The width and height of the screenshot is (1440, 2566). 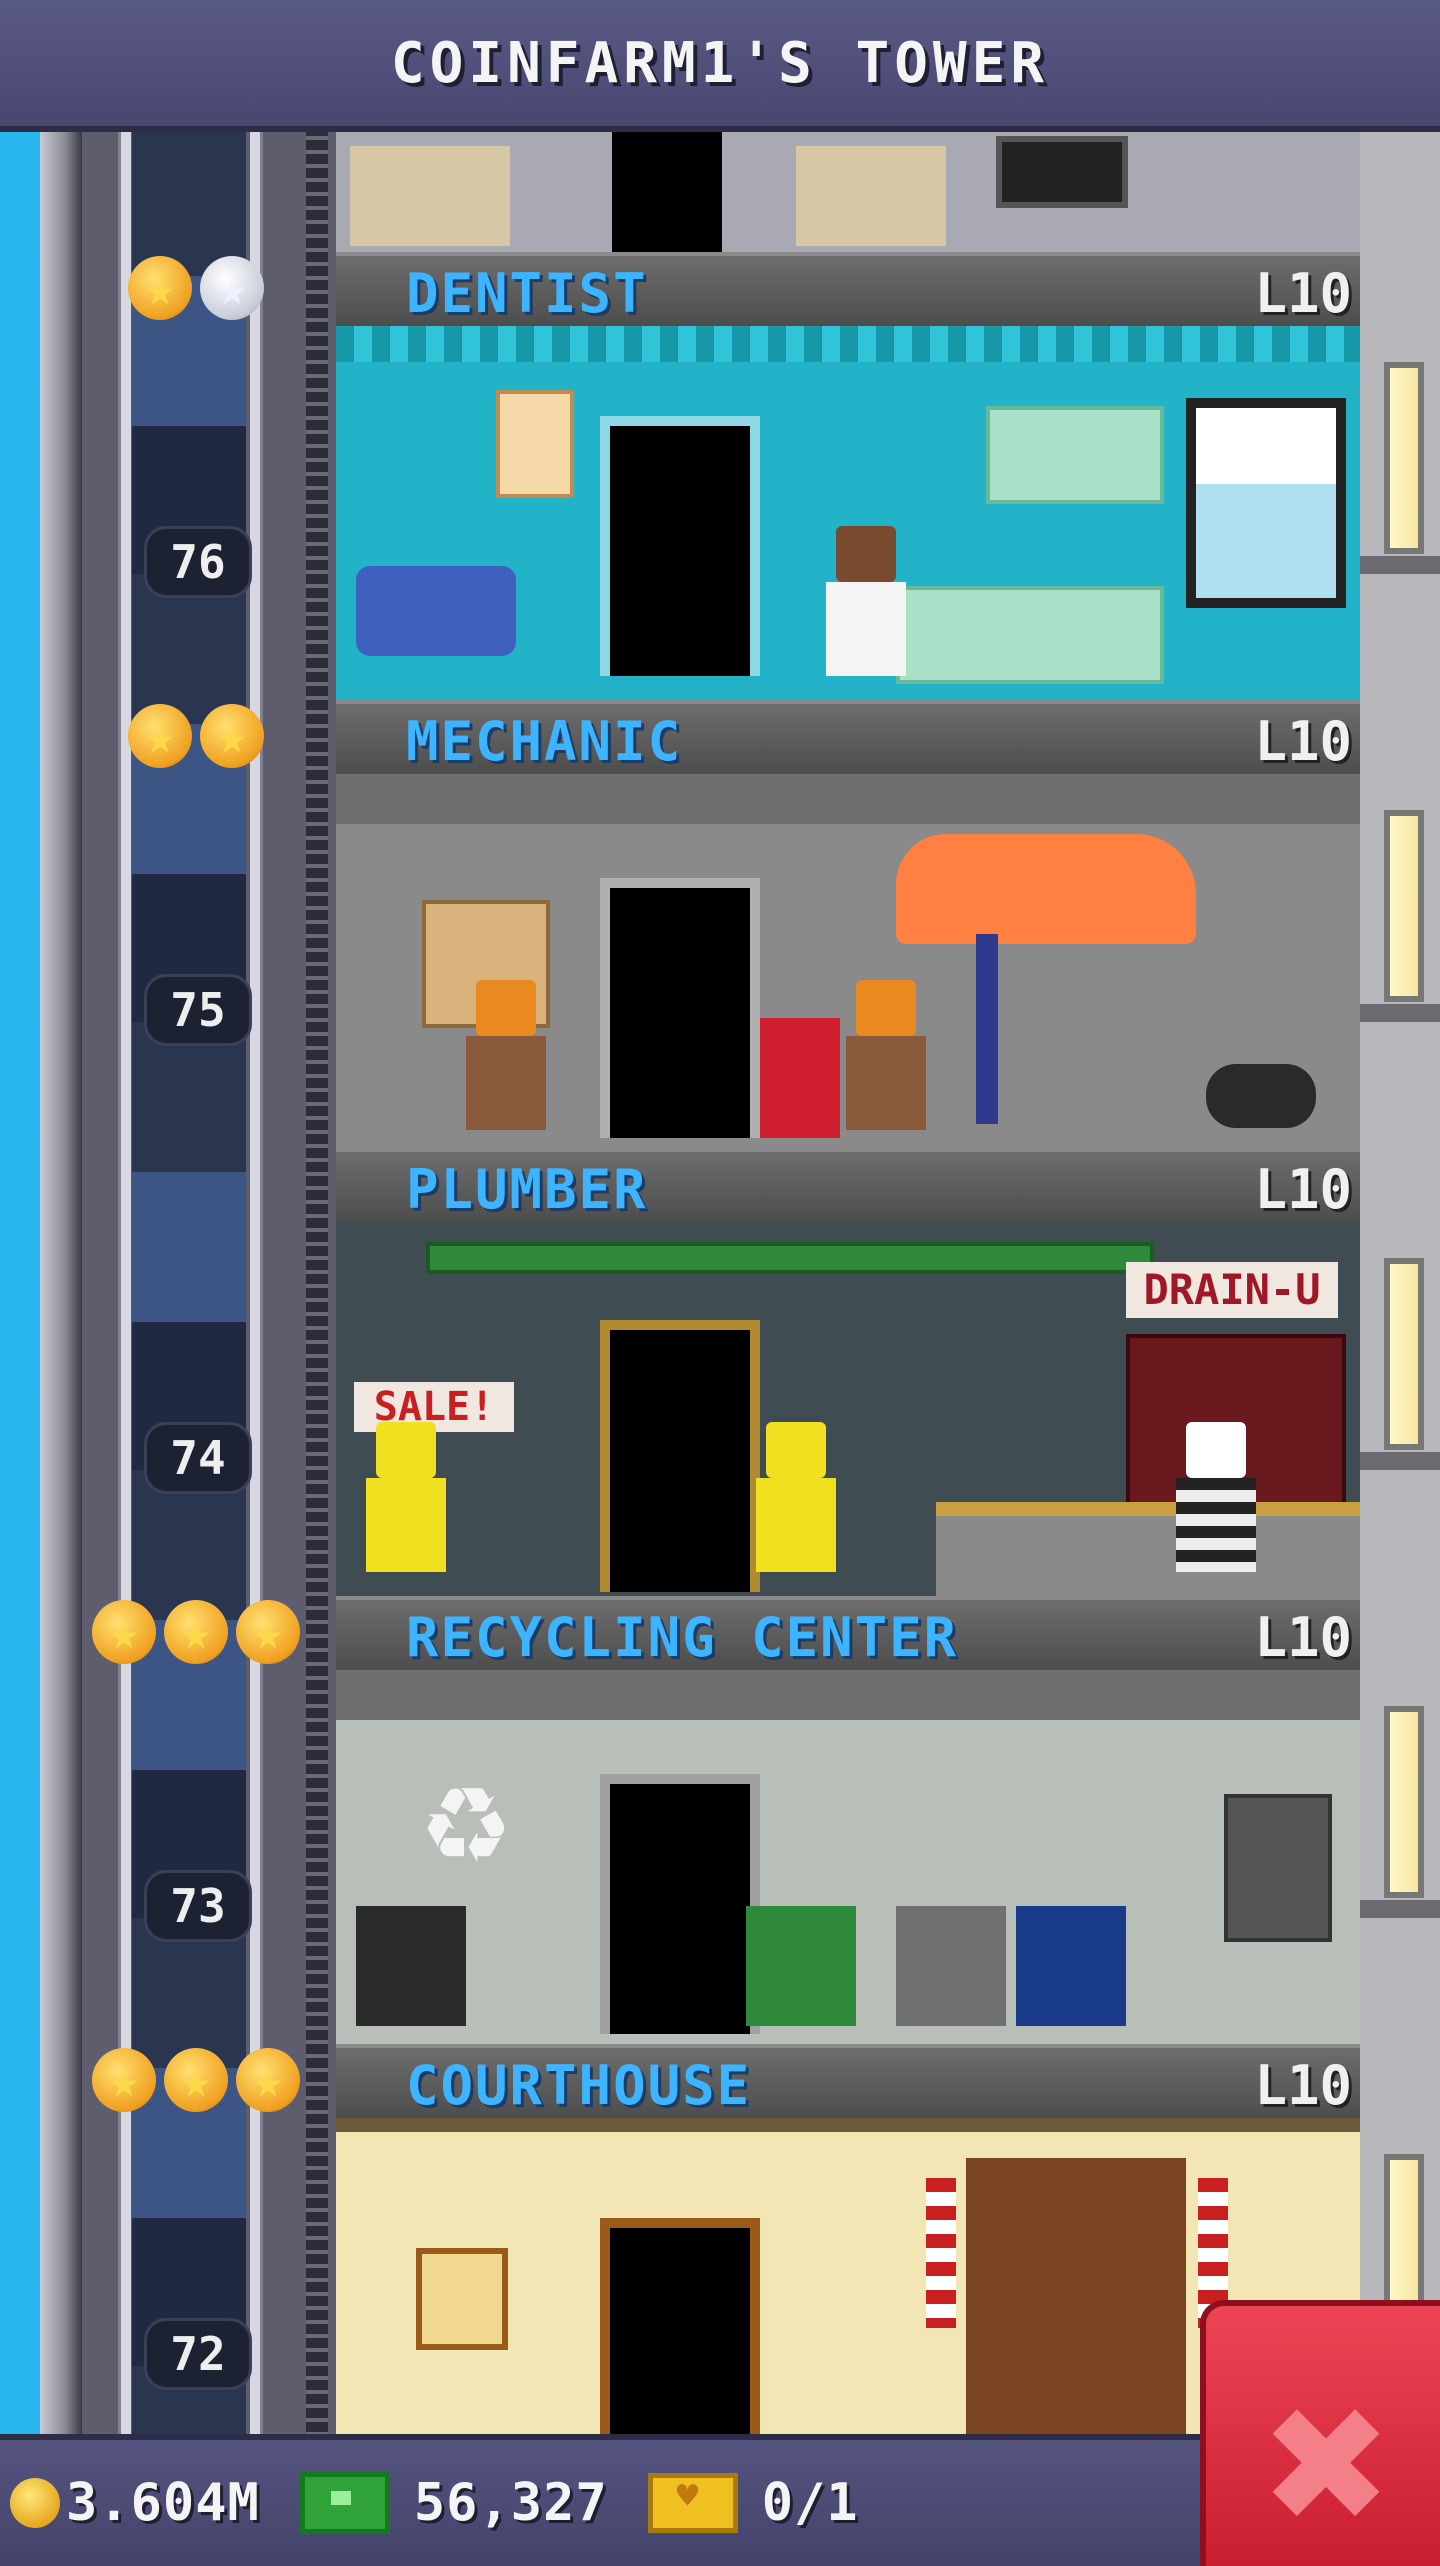 I want to click on drain-u-sign: DRAIN-U, so click(x=1232, y=1290).